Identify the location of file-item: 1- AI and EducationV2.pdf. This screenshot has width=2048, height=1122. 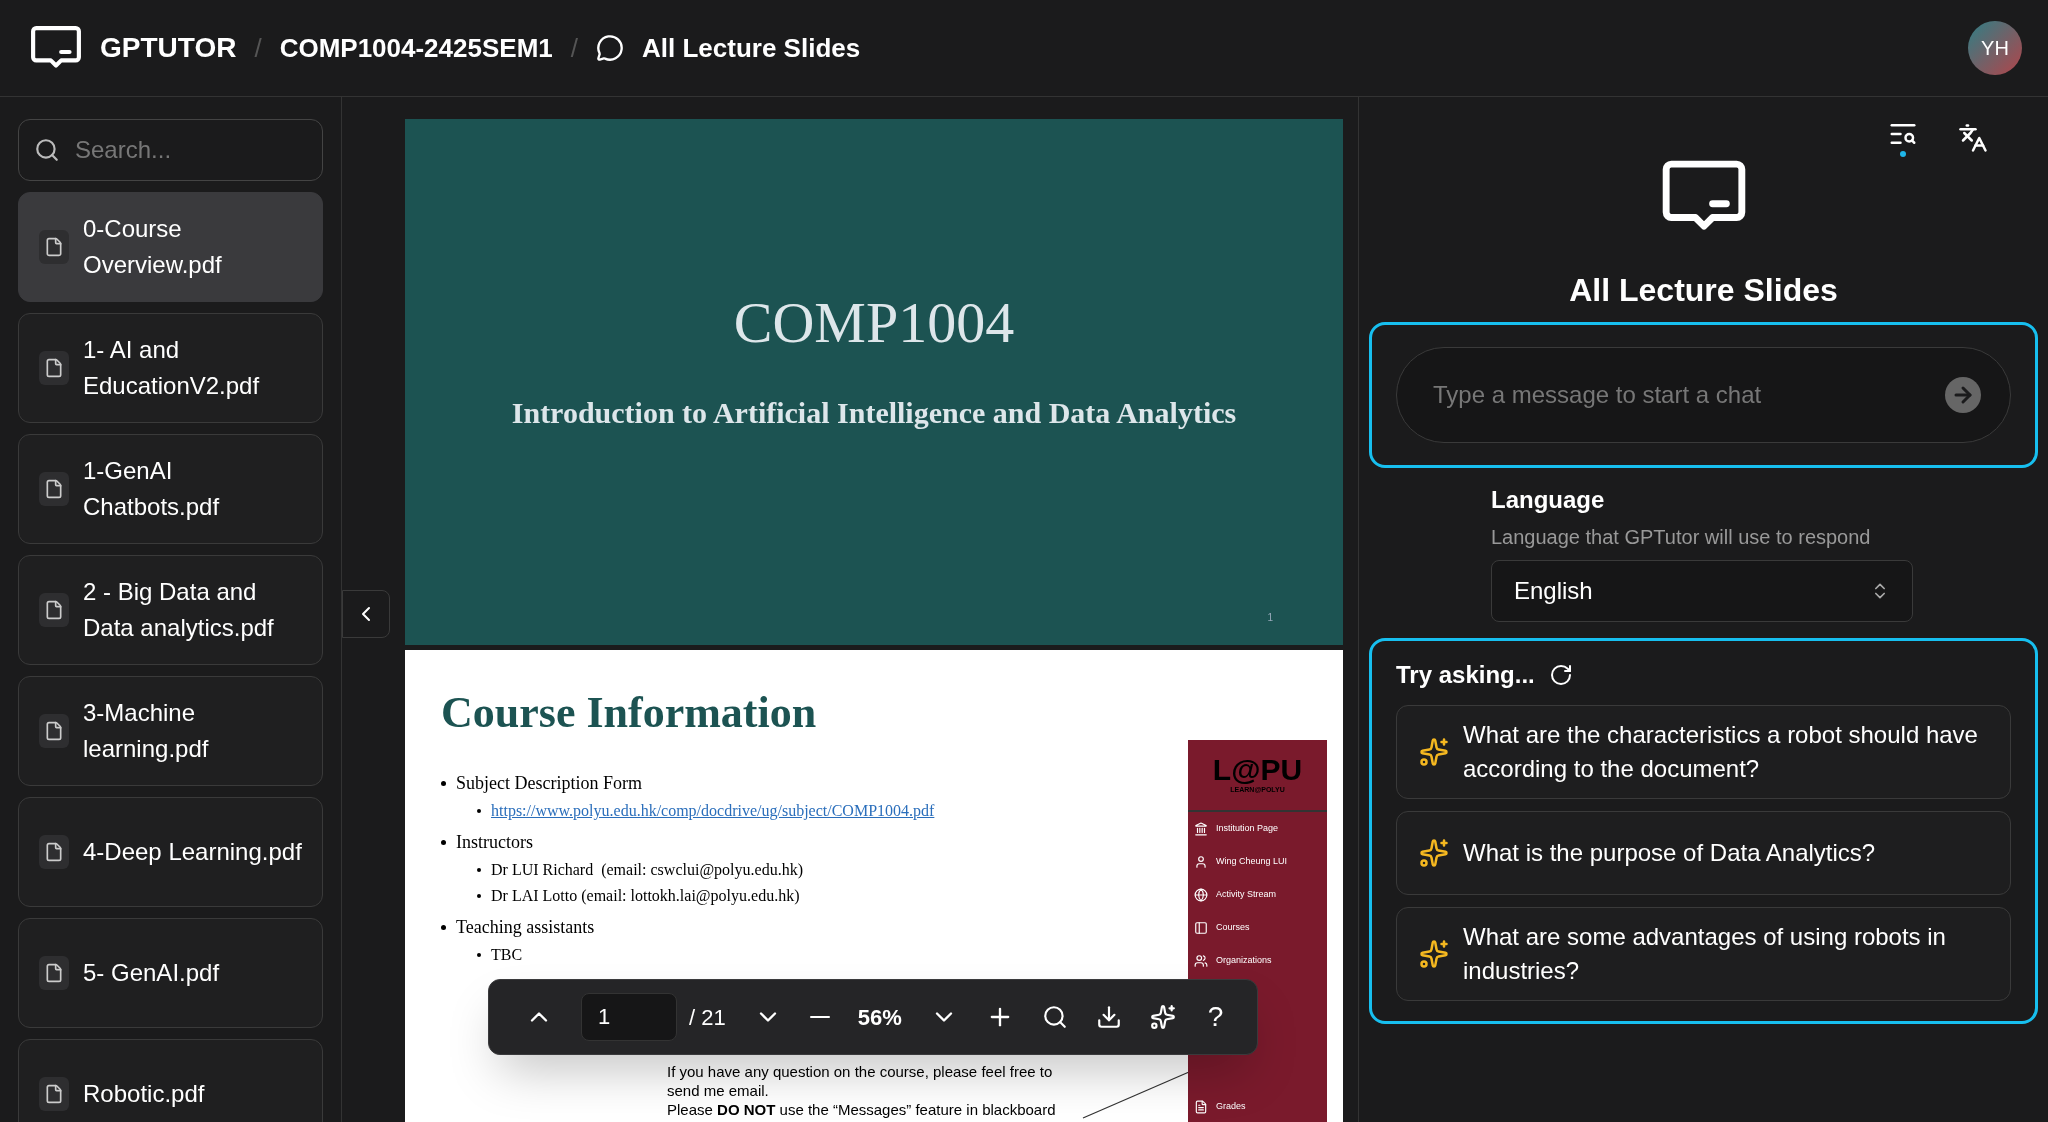
(170, 368).